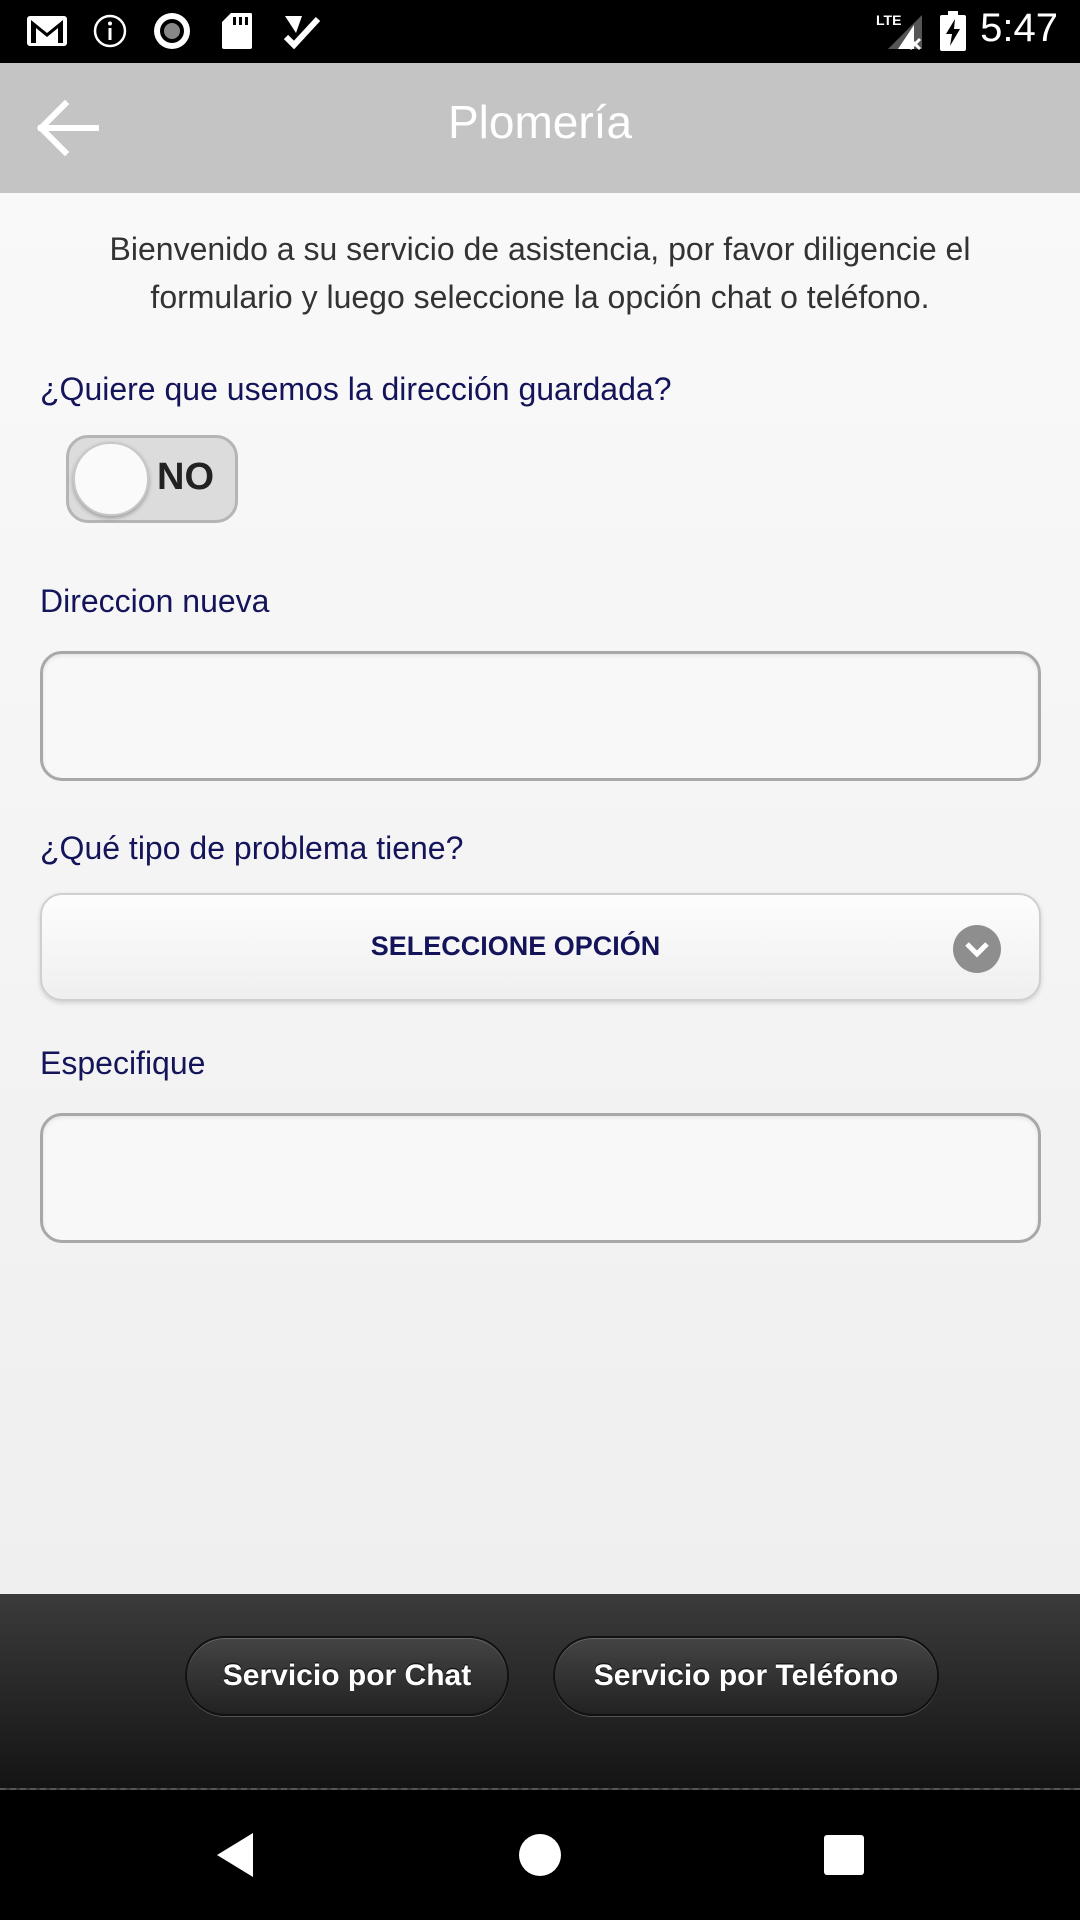 The image size is (1080, 1920). Describe the element at coordinates (953, 31) in the screenshot. I see `battery-charging-icon` at that location.